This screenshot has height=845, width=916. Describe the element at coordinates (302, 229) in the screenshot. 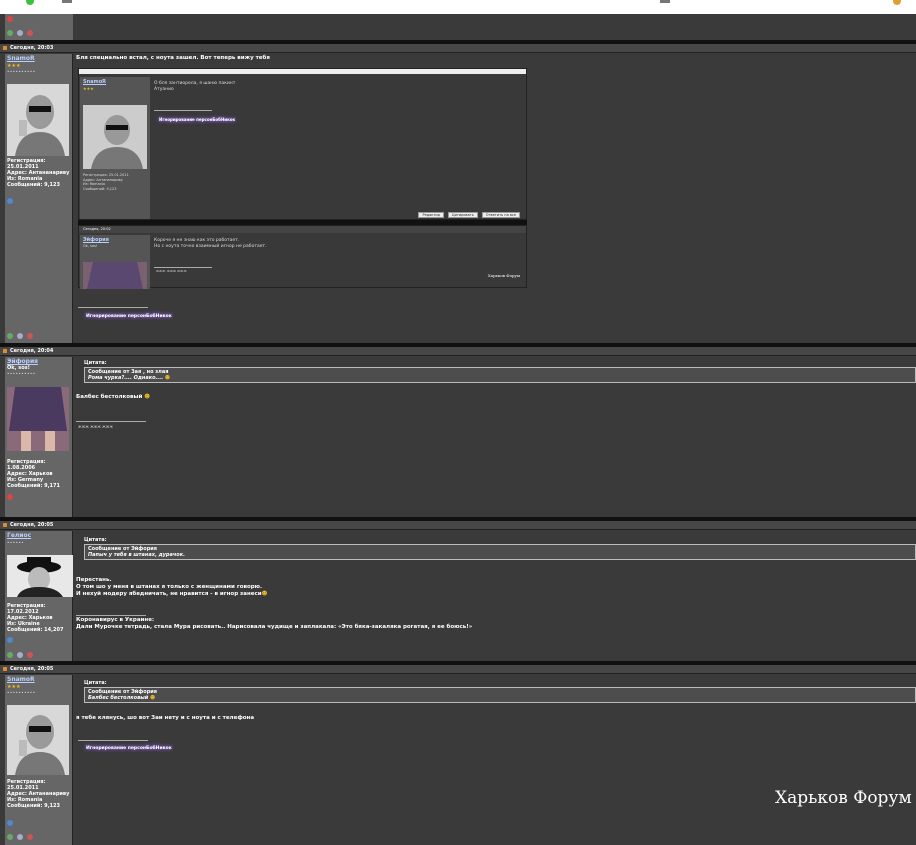

I see `embedded-date: Сегодня, 20:02` at that location.